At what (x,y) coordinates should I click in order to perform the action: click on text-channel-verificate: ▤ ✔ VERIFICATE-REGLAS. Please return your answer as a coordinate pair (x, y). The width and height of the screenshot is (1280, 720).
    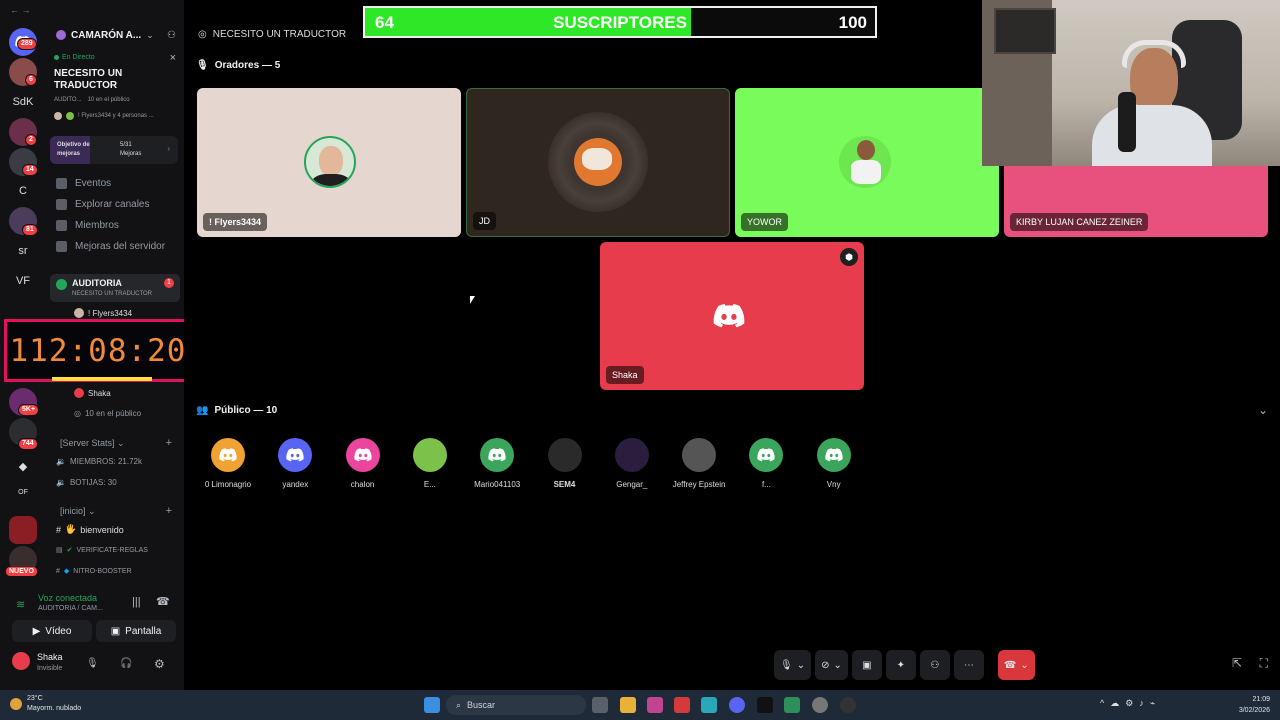
    Looking at the image, I should click on (102, 550).